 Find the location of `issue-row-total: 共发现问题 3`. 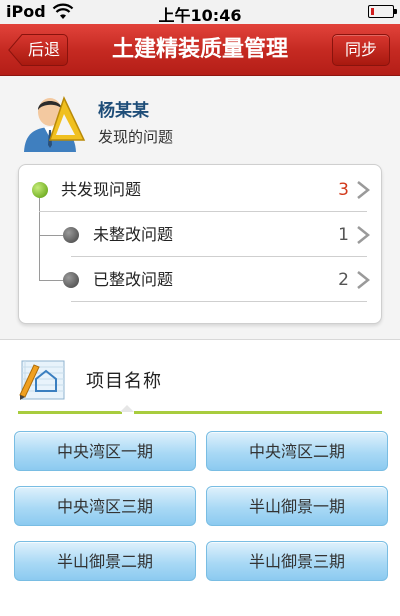

issue-row-total: 共发现问题 3 is located at coordinates (200, 190).